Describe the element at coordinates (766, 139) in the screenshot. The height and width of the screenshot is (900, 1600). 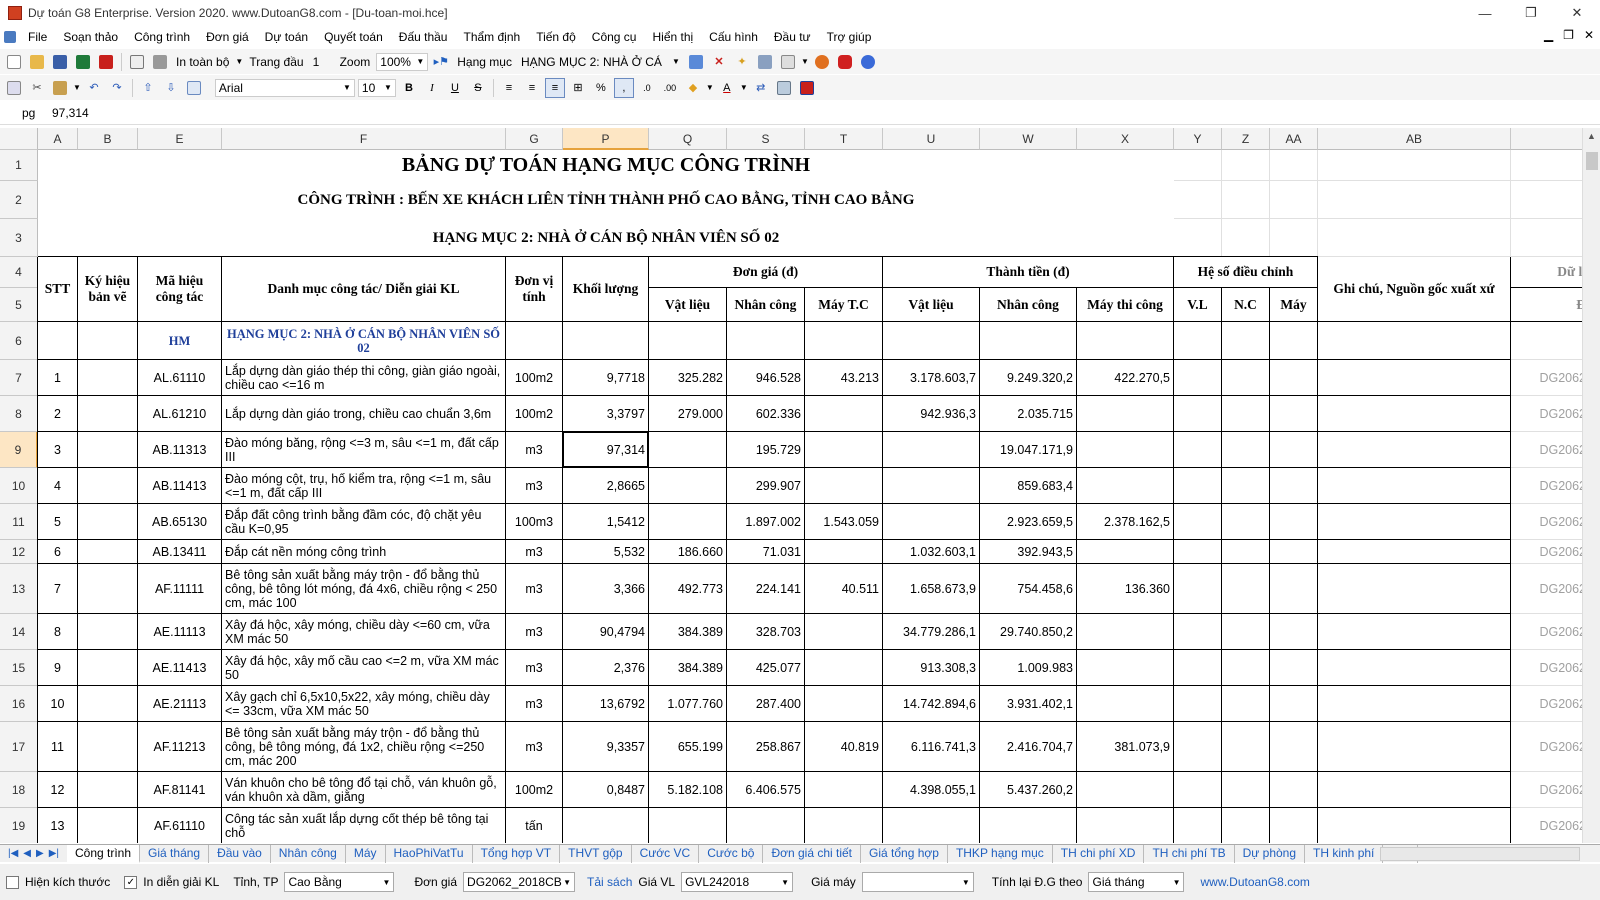
I see `column-header-s: S` at that location.